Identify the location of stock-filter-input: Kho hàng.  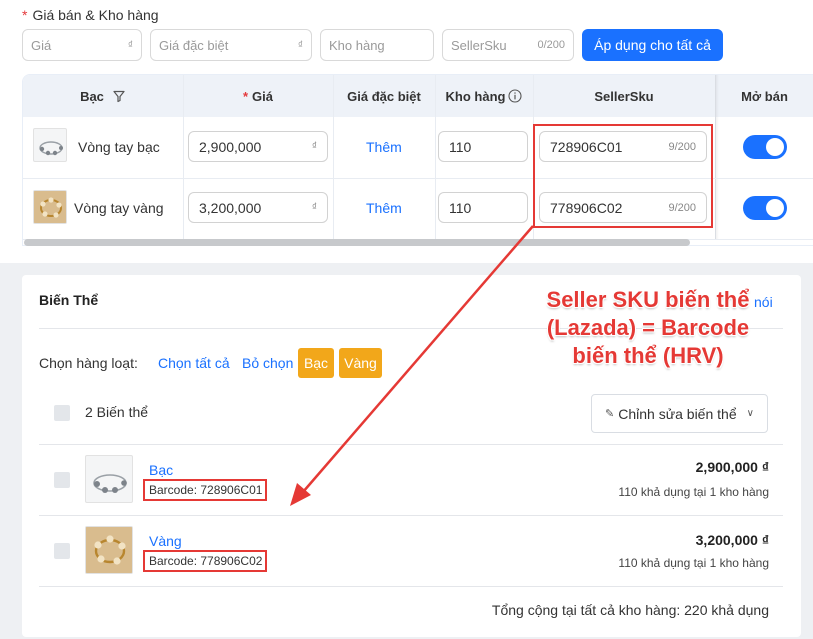
(377, 45).